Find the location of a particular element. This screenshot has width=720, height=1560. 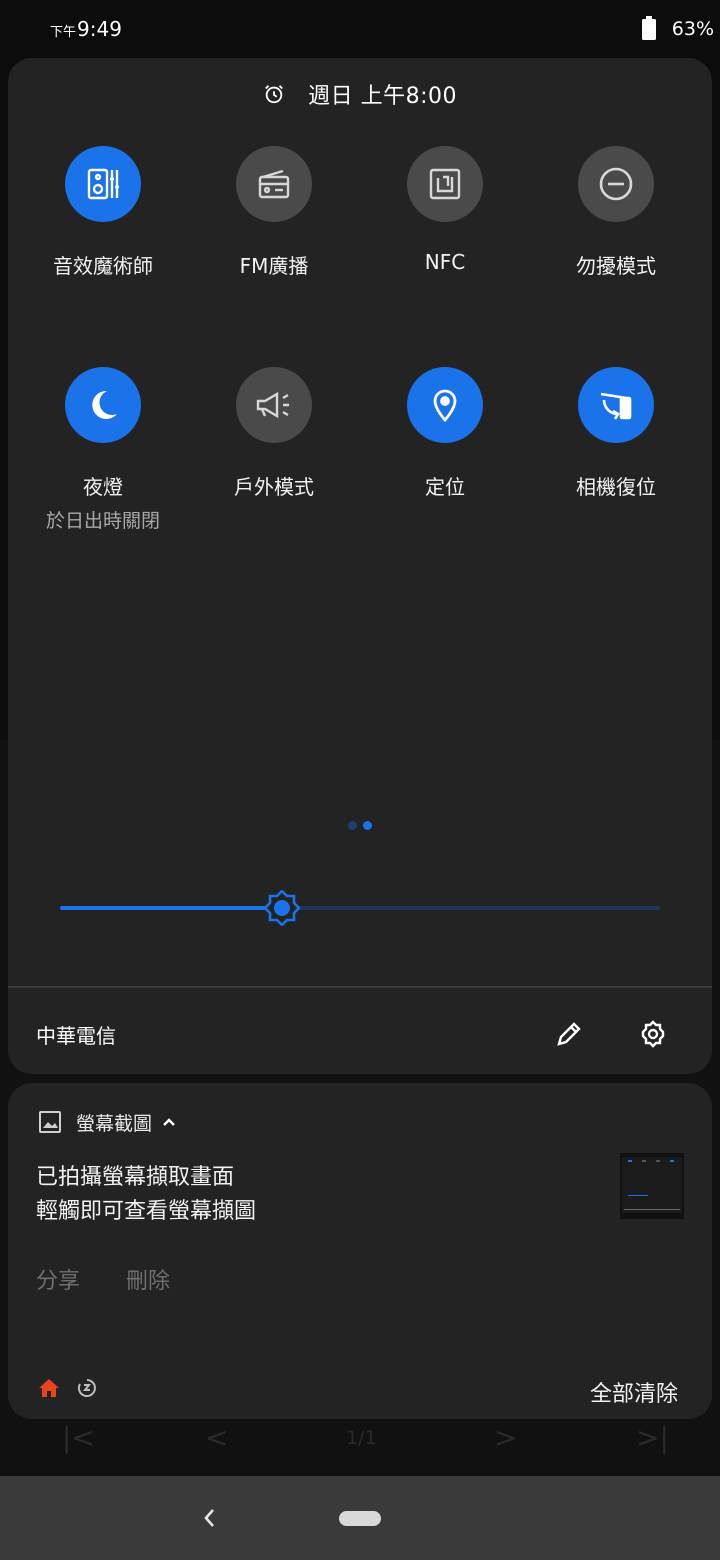

clear-all-button: 全部清除 is located at coordinates (634, 1392).